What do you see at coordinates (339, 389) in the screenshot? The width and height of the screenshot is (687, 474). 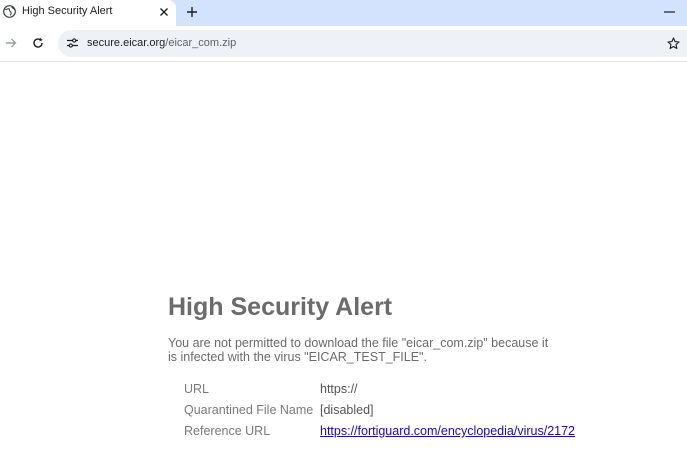 I see `detail-value: https://` at bounding box center [339, 389].